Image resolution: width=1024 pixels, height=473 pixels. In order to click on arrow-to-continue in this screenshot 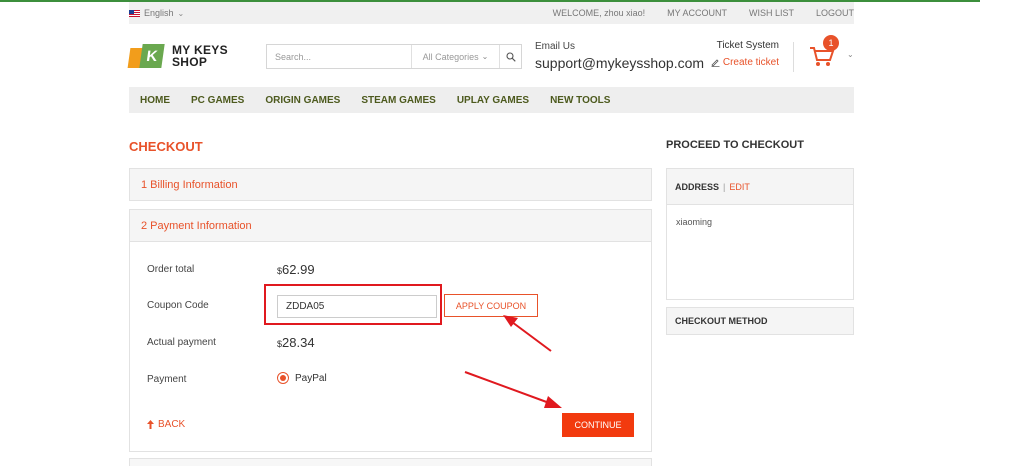, I will do `click(513, 389)`.